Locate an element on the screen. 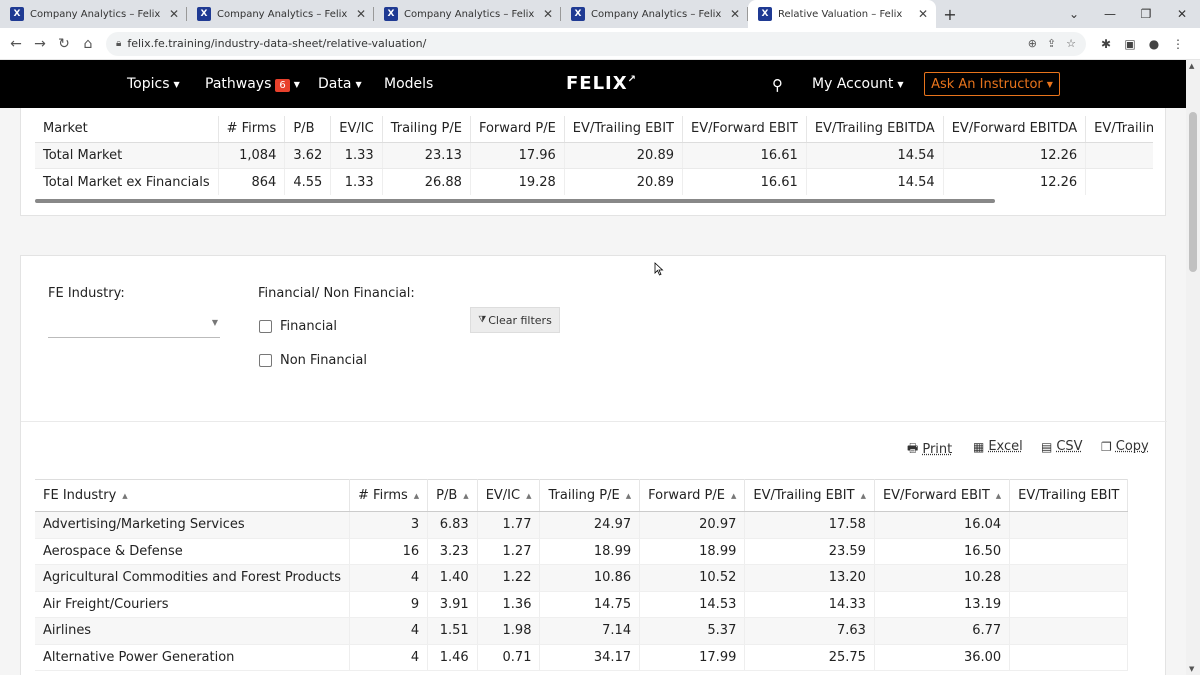 This screenshot has height=675, width=1200. browser-menu-icon: ⋮ is located at coordinates (1178, 44).